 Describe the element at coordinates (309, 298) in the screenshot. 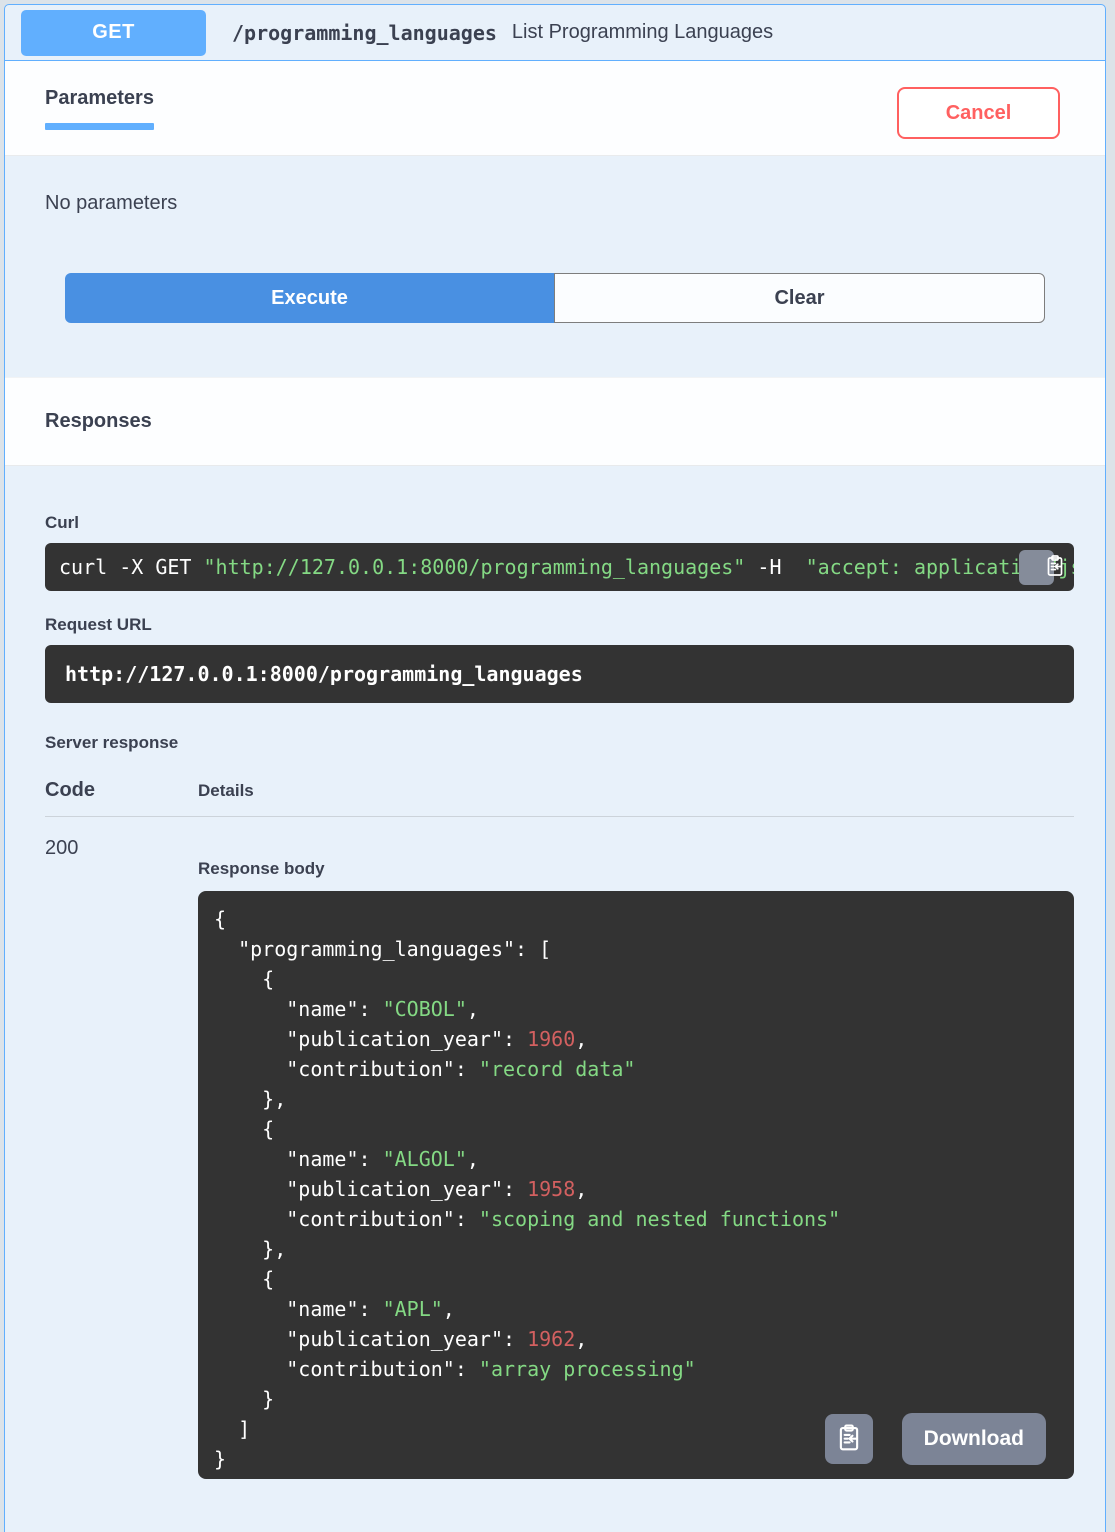

I see `execute-button: Execute` at that location.